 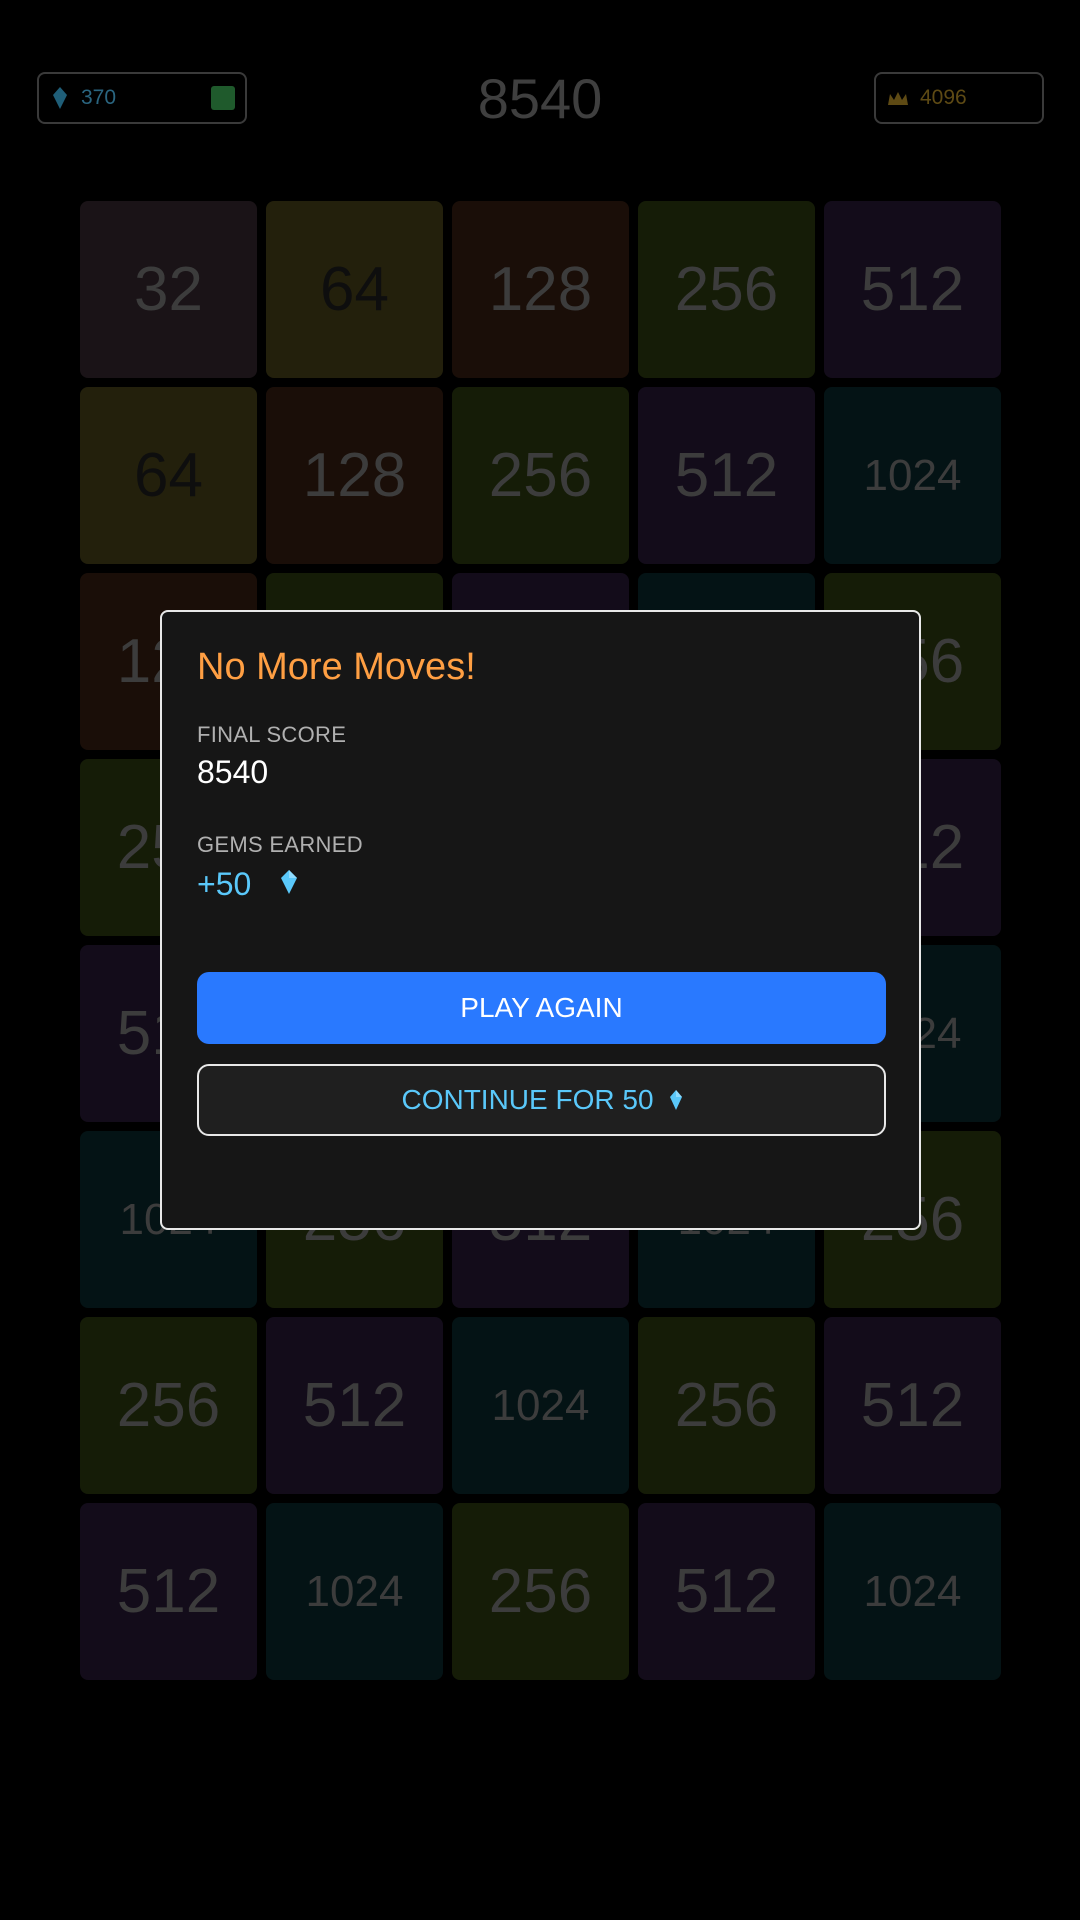 I want to click on continue-button: CONTINUE FOR 50, so click(x=541, y=1100).